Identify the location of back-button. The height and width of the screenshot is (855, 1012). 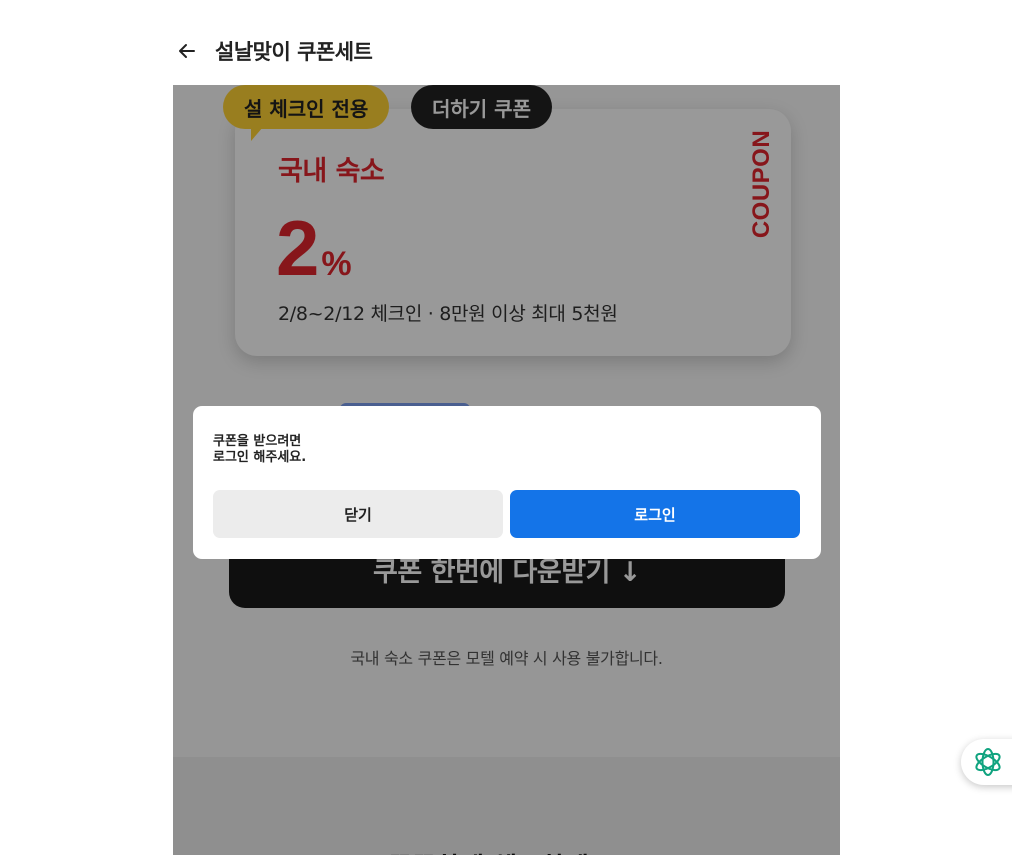
(187, 51).